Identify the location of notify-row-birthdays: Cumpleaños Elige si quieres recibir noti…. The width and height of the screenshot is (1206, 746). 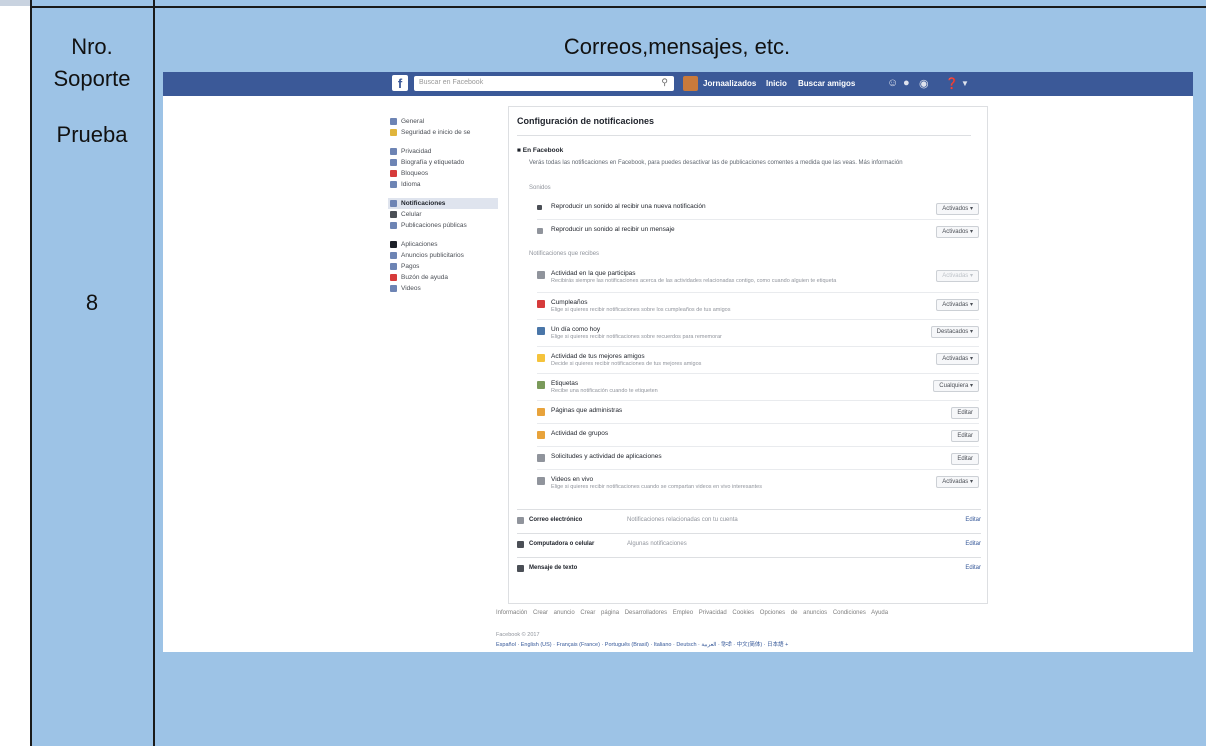
(758, 308).